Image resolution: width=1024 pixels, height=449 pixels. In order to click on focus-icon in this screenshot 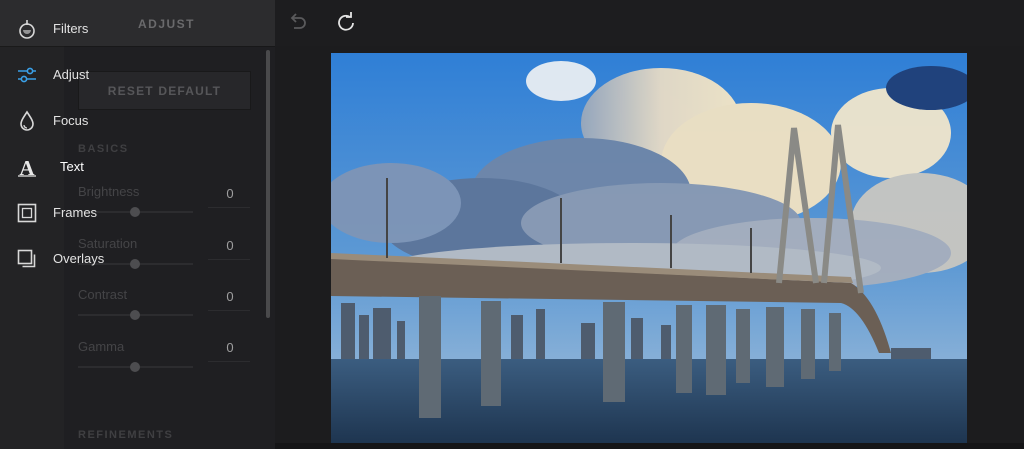, I will do `click(27, 120)`.